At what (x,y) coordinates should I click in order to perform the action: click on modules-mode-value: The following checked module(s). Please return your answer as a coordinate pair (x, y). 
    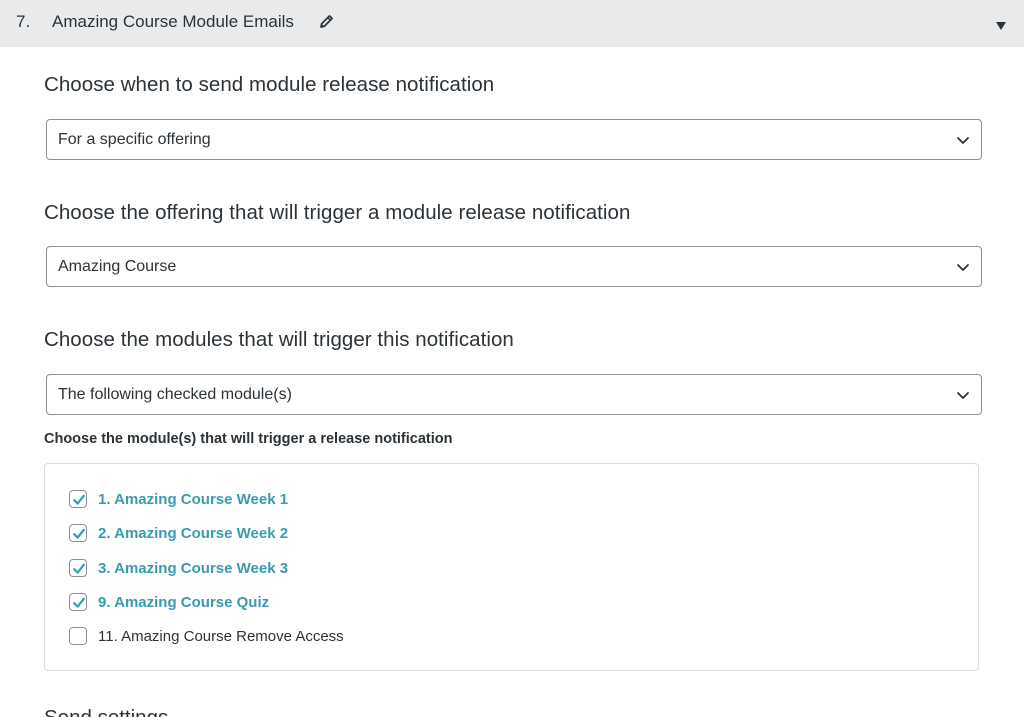
    Looking at the image, I should click on (175, 394).